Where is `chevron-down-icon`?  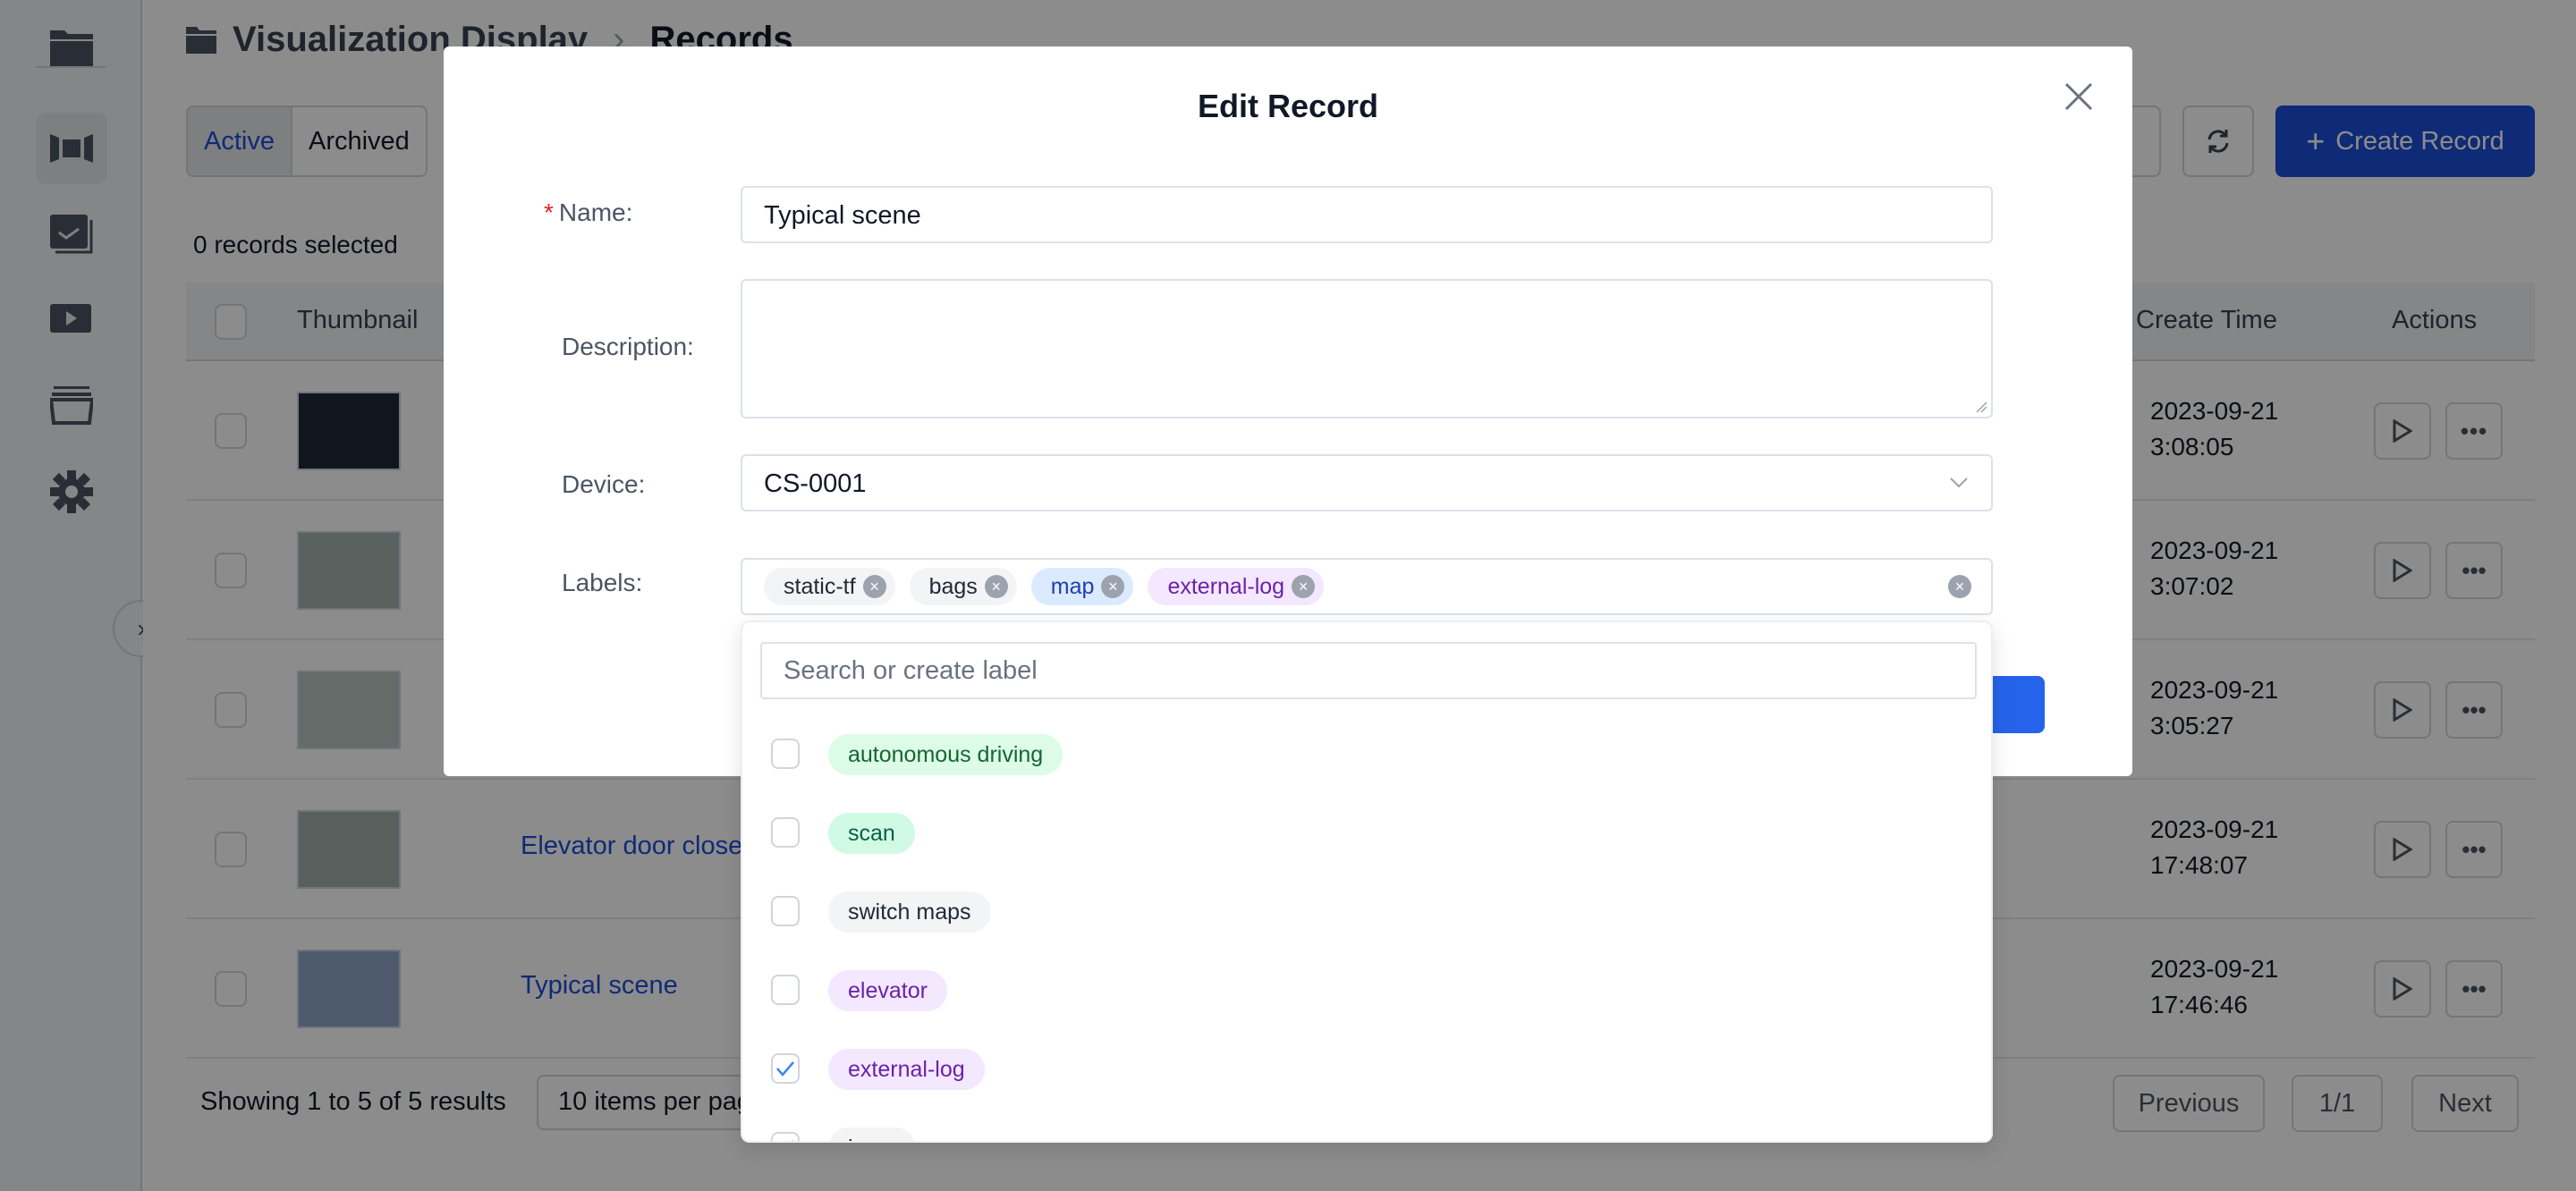
chevron-down-icon is located at coordinates (1959, 482).